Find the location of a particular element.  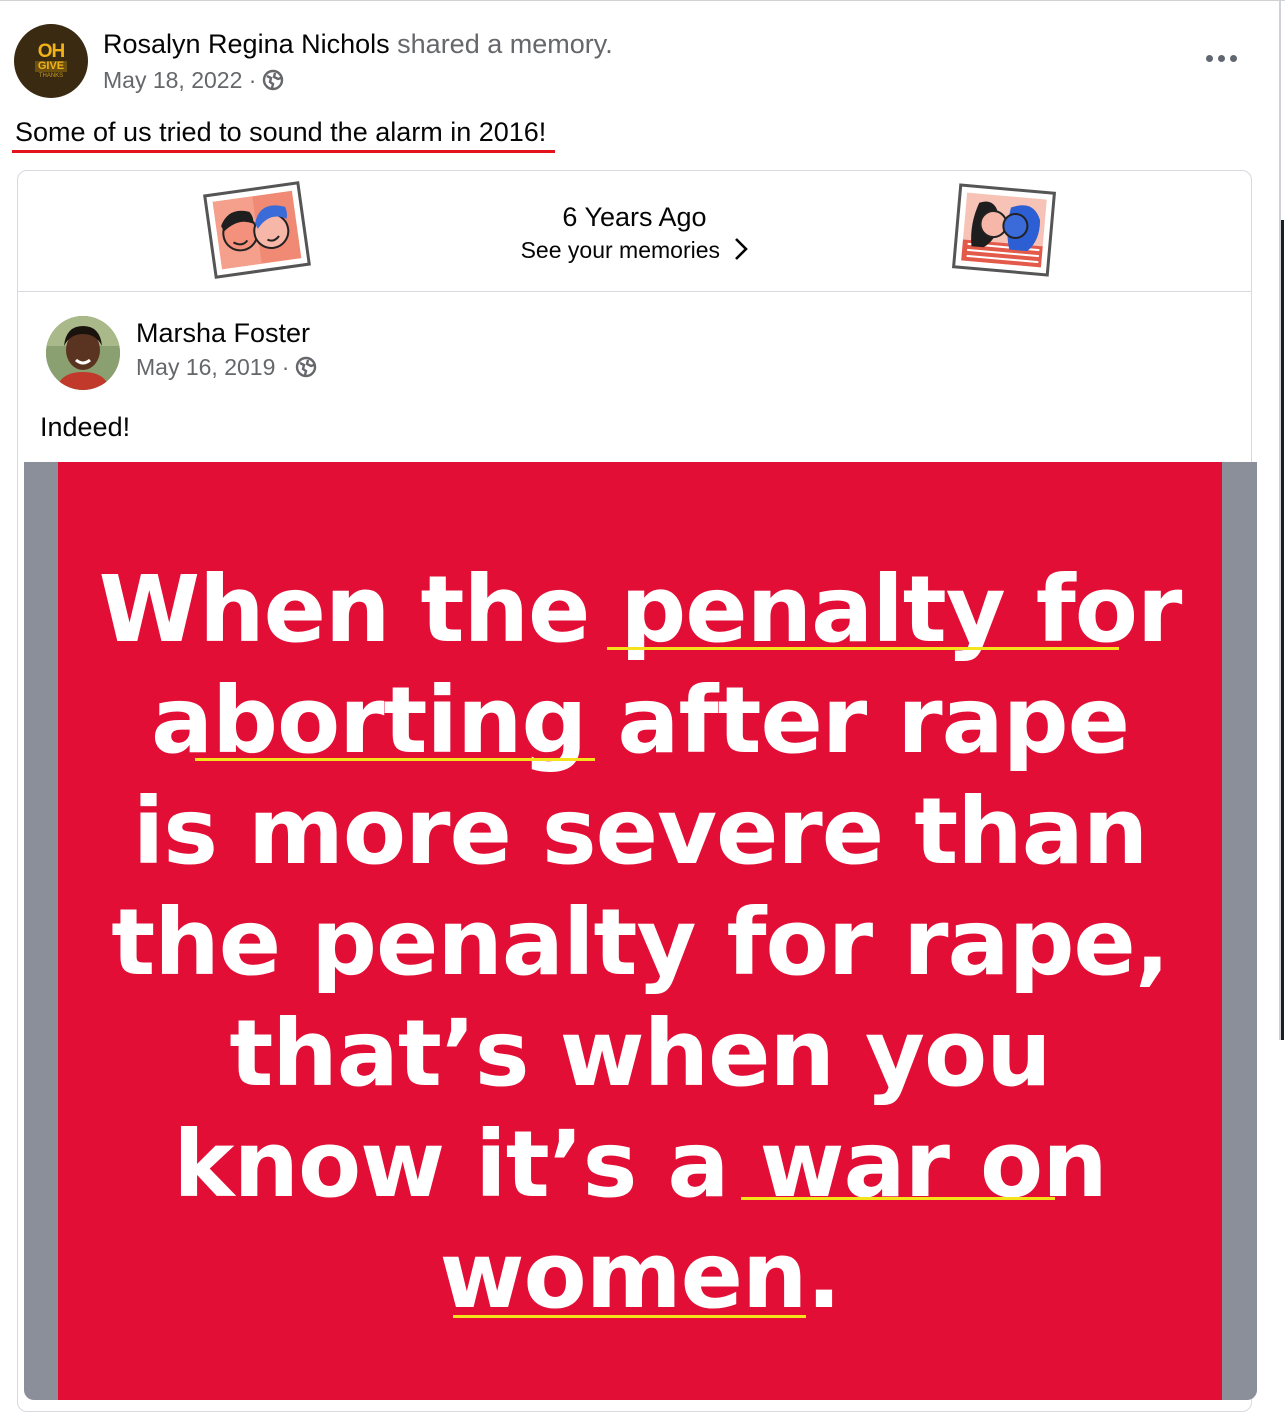

post-meta: May 18, 2022 · is located at coordinates (193, 80).